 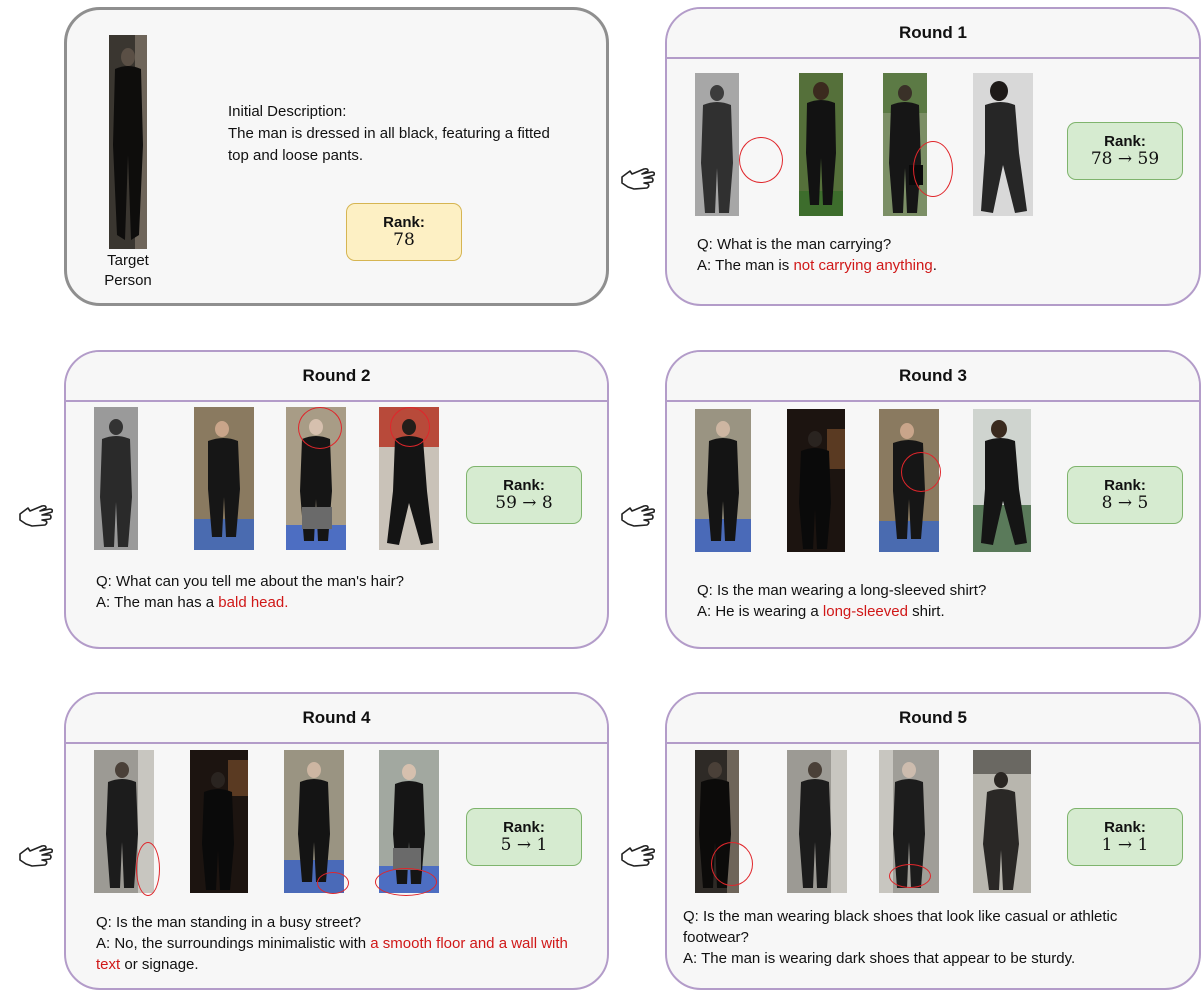 I want to click on answer-text: A: The man is not carrying anything., so click(x=937, y=265).